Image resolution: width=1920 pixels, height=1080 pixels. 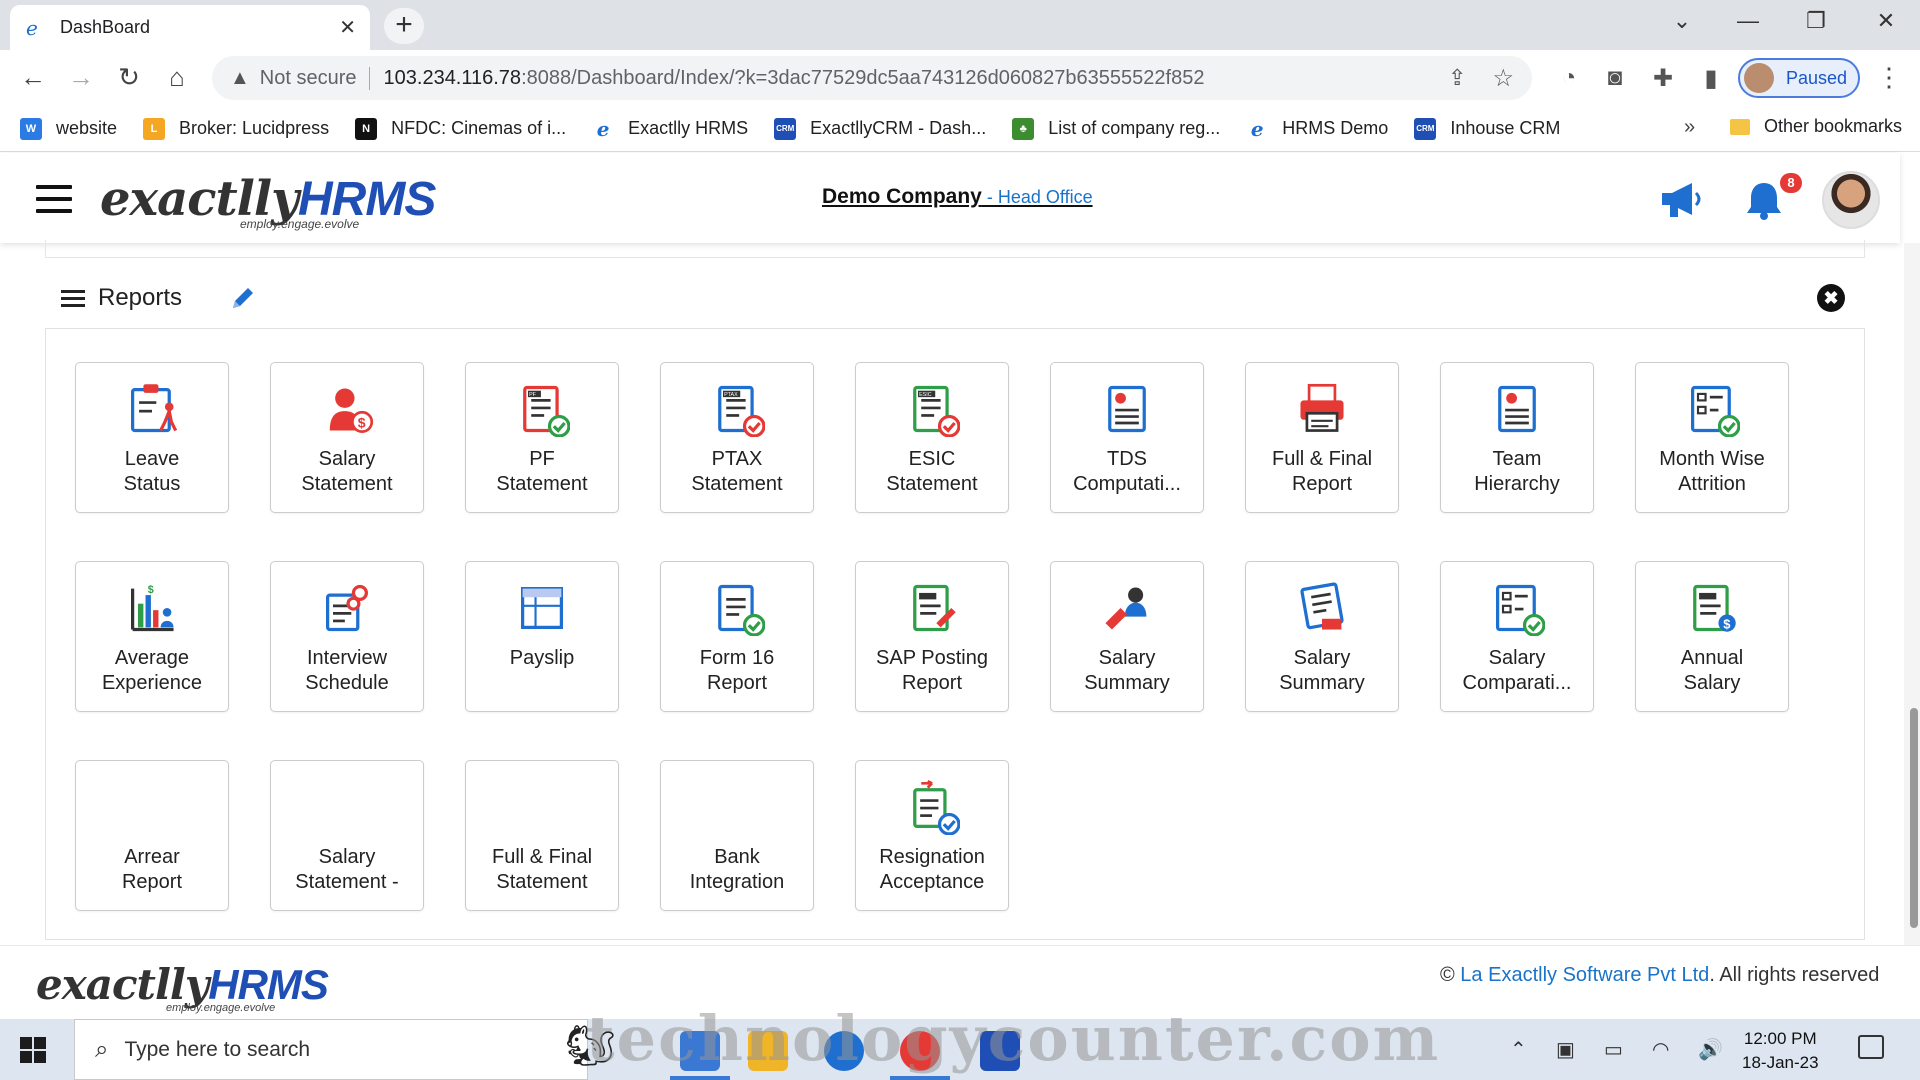 What do you see at coordinates (1663, 78) in the screenshot?
I see `extensions-icon: ✚` at bounding box center [1663, 78].